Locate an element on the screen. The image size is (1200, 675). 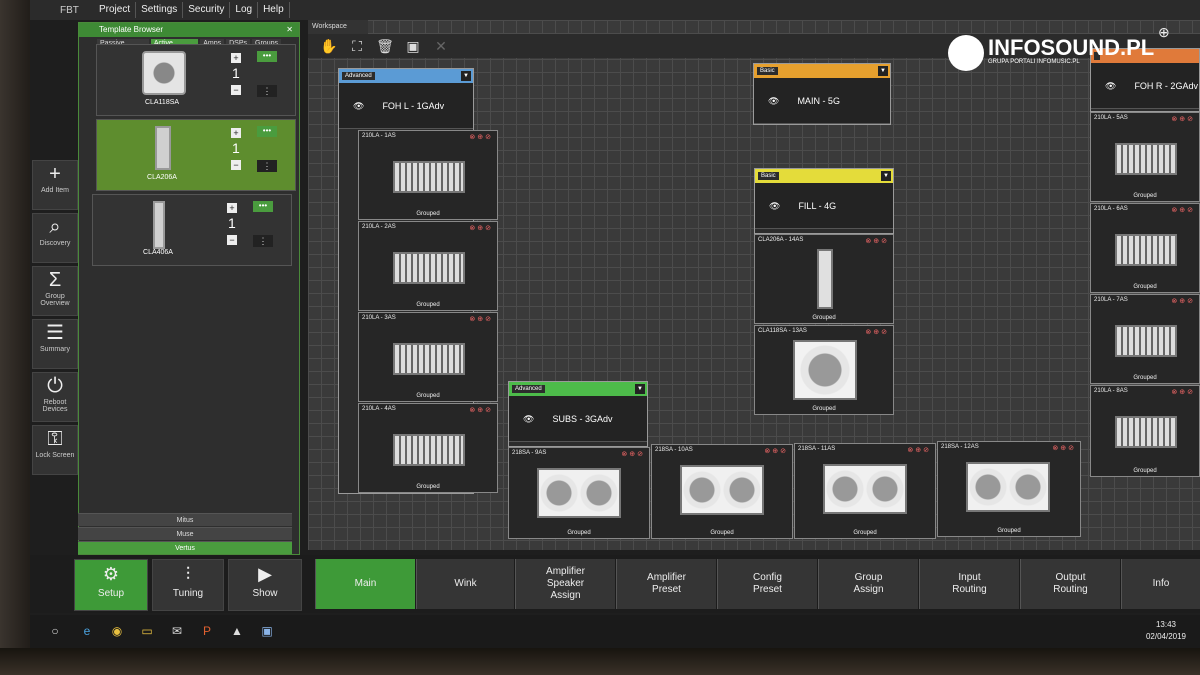
cabinet-status: Grouped is located at coordinates (865, 533).